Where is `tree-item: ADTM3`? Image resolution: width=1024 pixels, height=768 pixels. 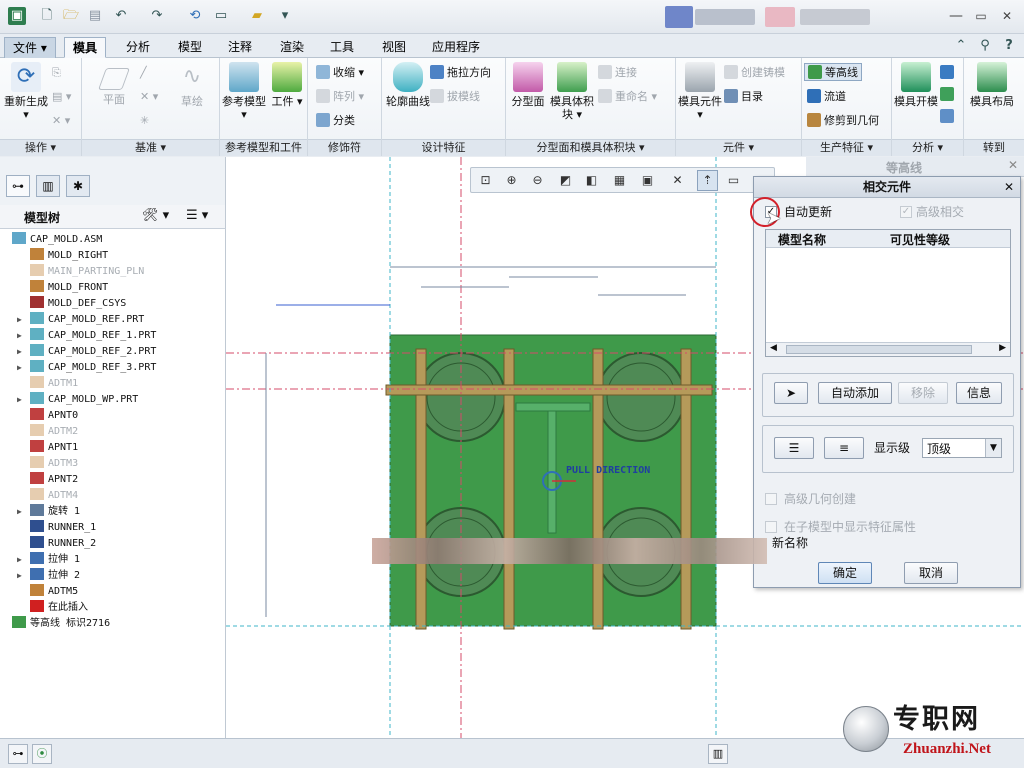
tree-item: ADTM3 is located at coordinates (54, 464).